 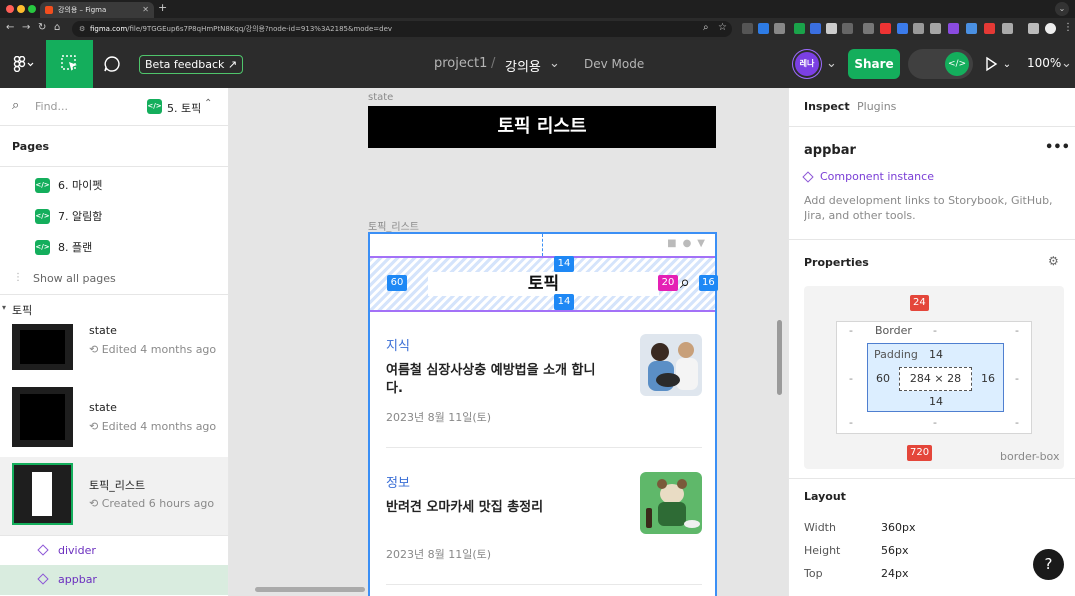 I want to click on url-host: figma.com, so click(x=109, y=29).